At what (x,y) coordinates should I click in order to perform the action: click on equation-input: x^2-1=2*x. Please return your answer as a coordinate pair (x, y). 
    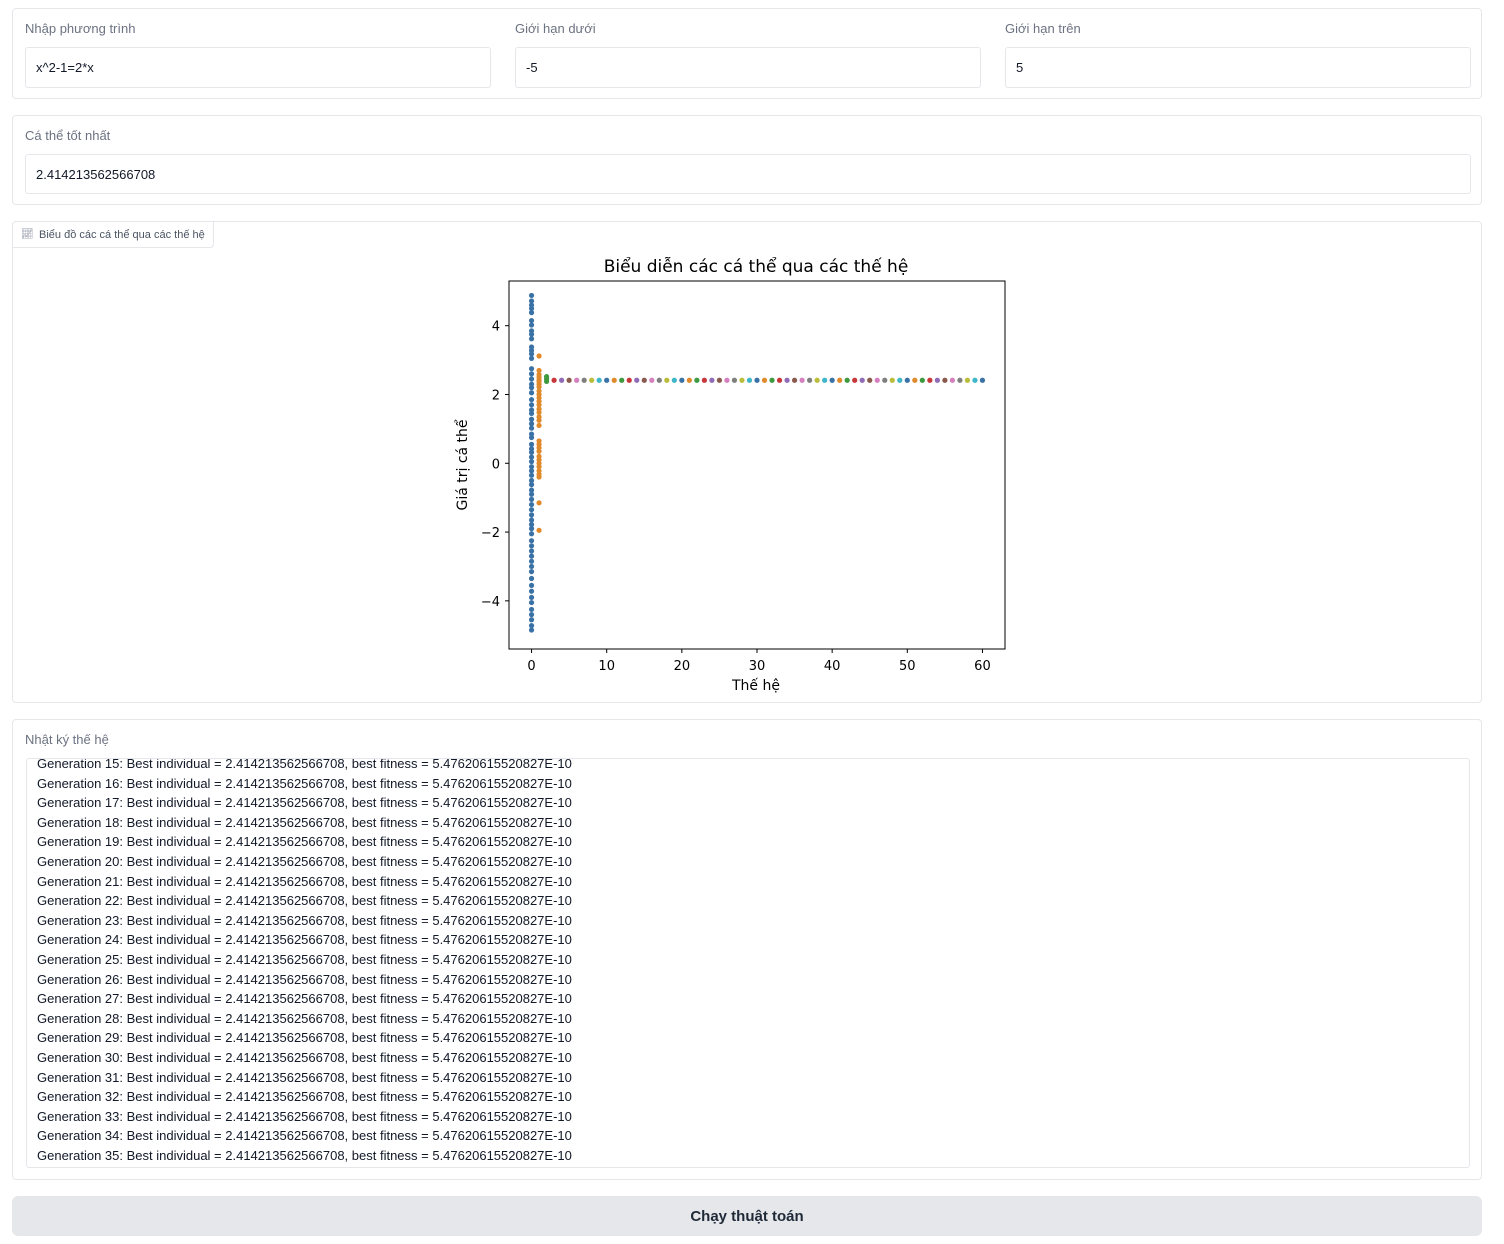
    Looking at the image, I should click on (258, 67).